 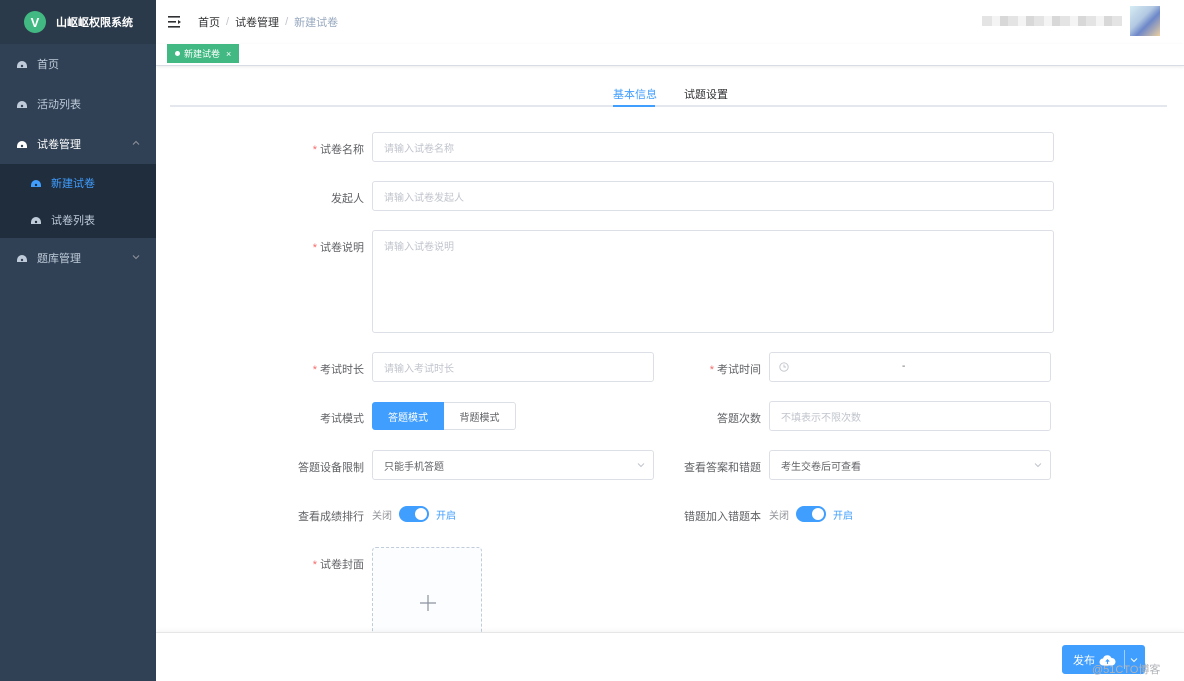 I want to click on submenu-exam-management: 新建试卷 试卷列表, so click(x=78, y=201).